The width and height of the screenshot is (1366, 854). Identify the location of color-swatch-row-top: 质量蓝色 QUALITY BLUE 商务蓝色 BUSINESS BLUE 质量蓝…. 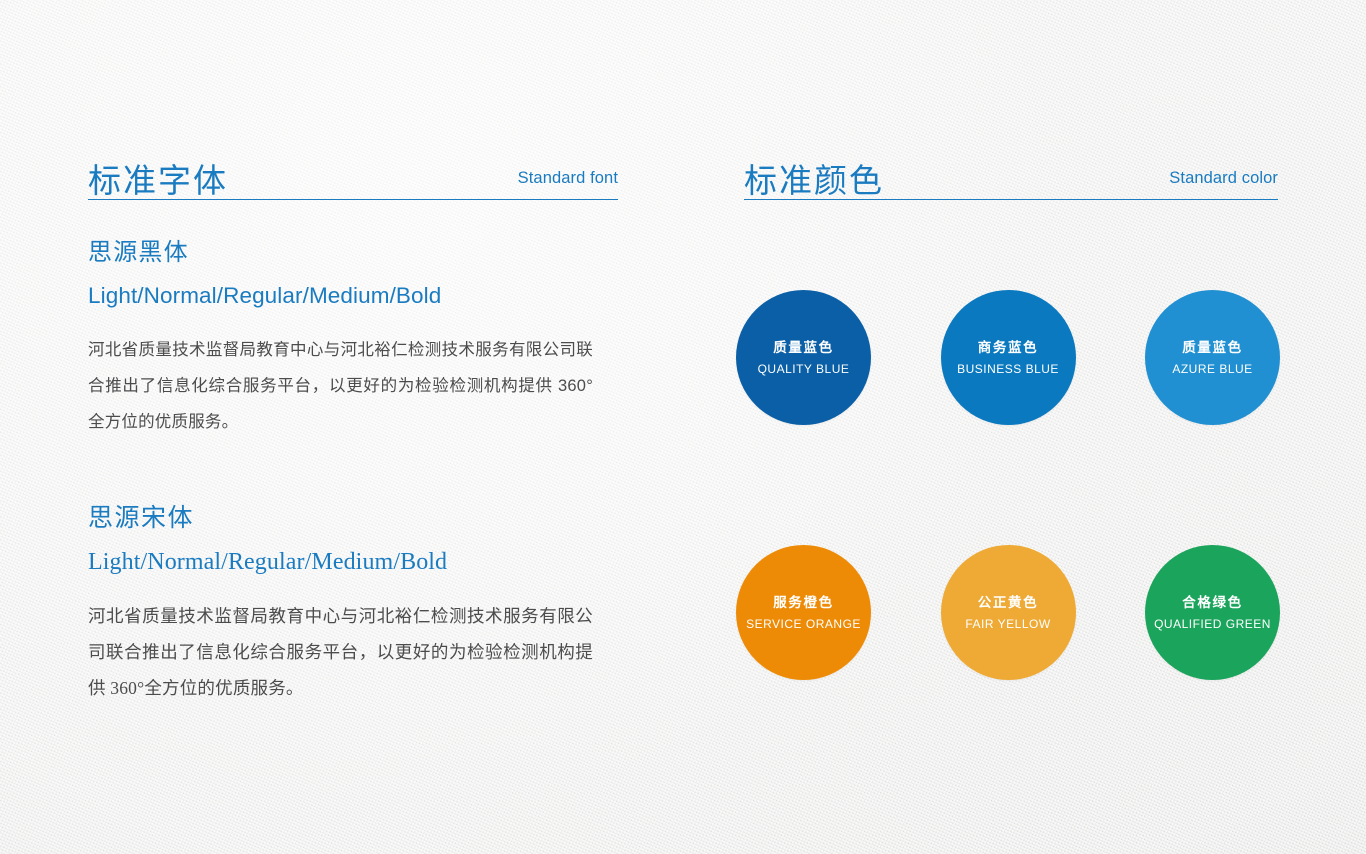
(1008, 357).